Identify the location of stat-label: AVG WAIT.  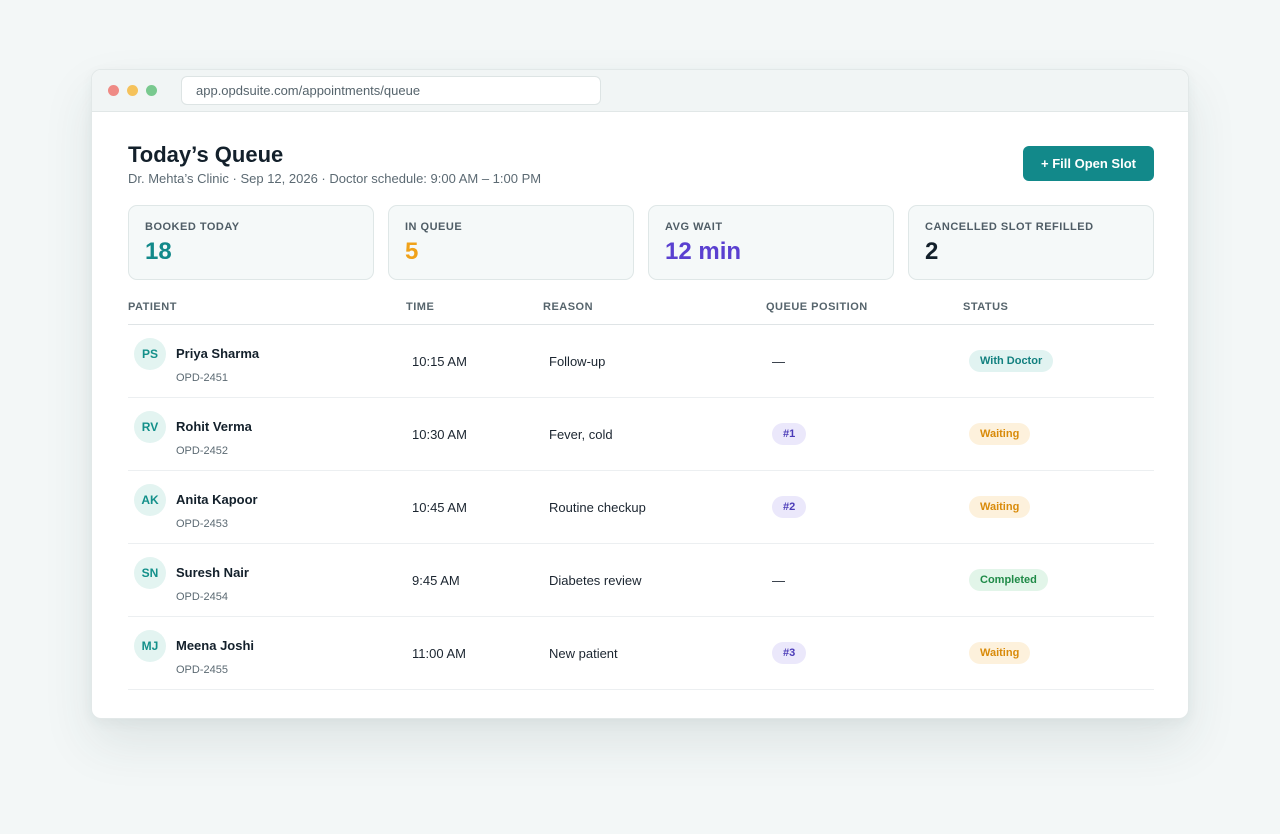
(694, 227).